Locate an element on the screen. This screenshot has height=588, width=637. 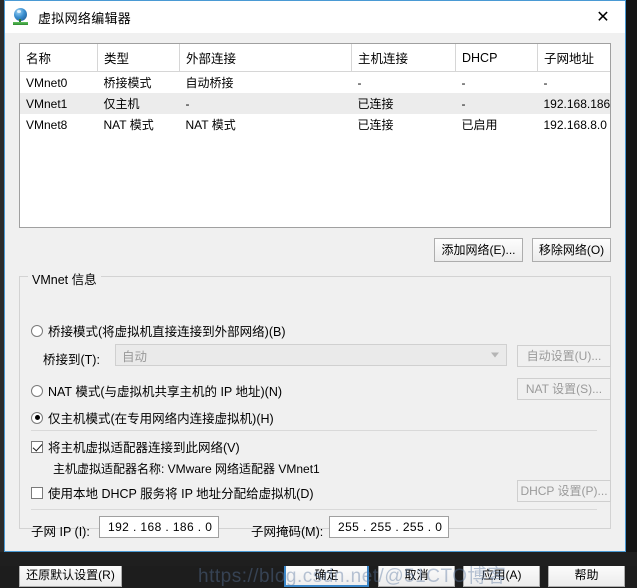
table-row: VMnet1 仅主机 - 已连接 - 192.168.186.0 is located at coordinates (315, 103).